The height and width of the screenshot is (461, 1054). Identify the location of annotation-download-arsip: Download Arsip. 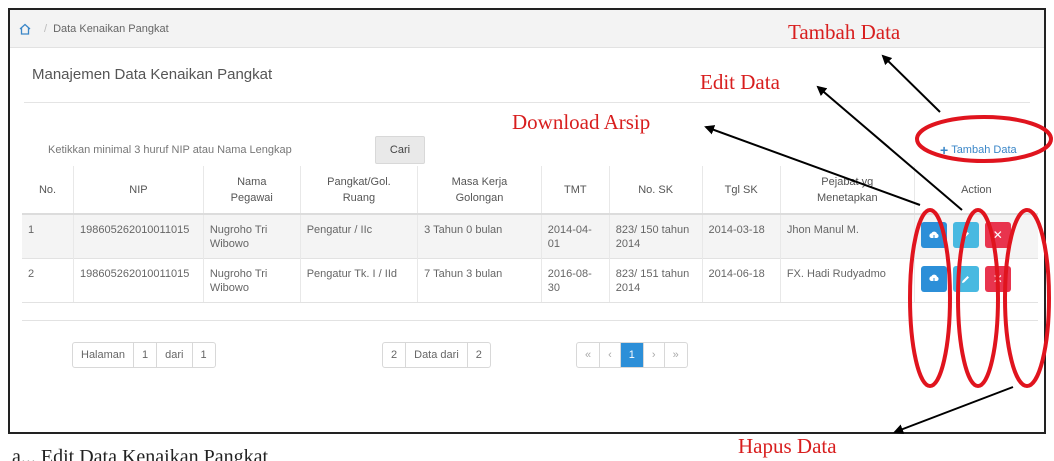
(581, 122).